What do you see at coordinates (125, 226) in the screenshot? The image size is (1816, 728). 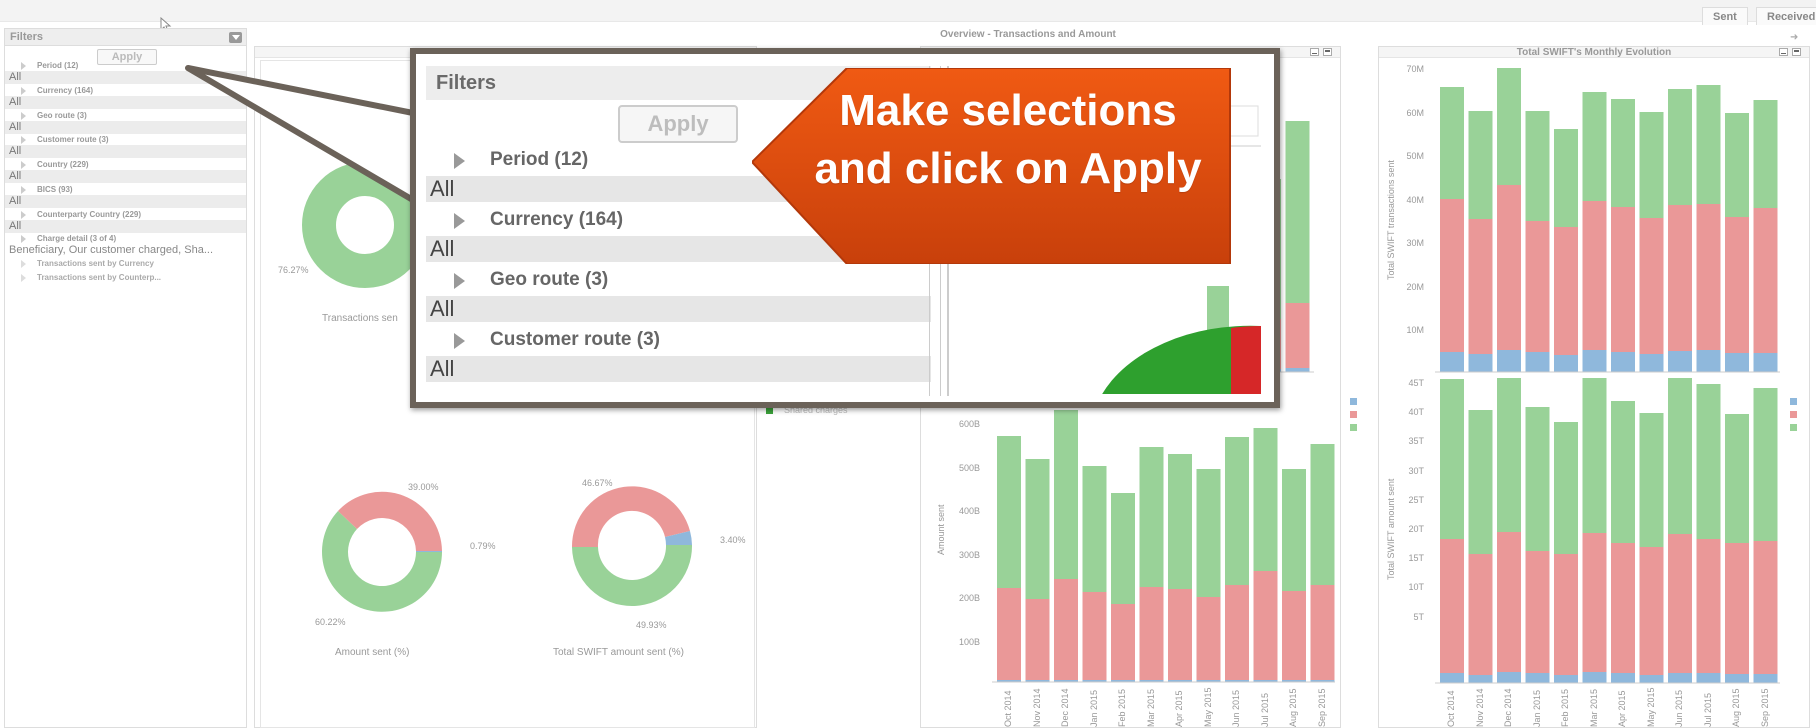 I see `filter-counterparty-country-value: All` at bounding box center [125, 226].